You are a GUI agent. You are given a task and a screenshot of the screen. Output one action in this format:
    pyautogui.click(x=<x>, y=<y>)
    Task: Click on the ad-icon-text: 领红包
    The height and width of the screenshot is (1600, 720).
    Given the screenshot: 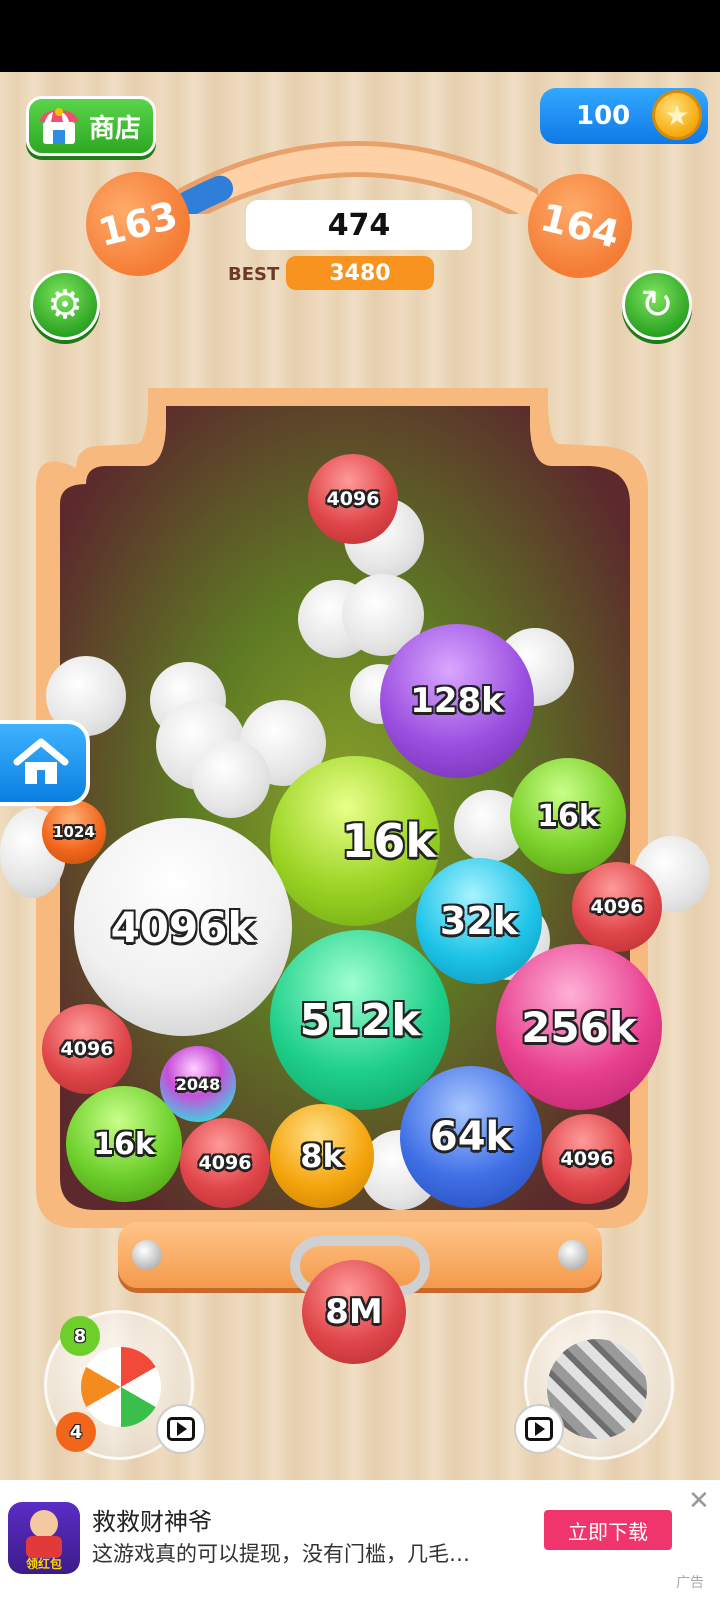 What is the action you would take?
    pyautogui.click(x=43, y=1564)
    